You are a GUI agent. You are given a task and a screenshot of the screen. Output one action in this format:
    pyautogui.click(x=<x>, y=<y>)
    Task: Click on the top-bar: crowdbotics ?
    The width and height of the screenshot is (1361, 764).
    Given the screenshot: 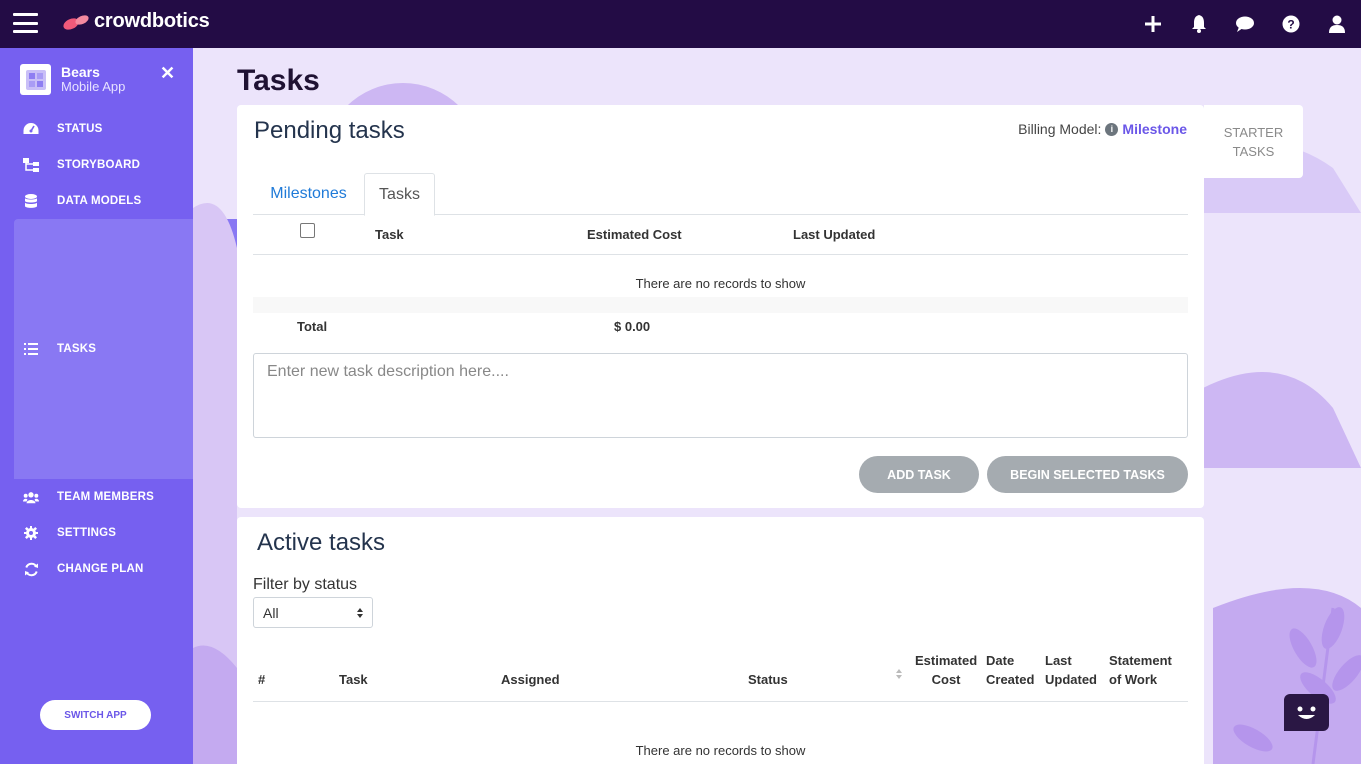 What is the action you would take?
    pyautogui.click(x=680, y=24)
    